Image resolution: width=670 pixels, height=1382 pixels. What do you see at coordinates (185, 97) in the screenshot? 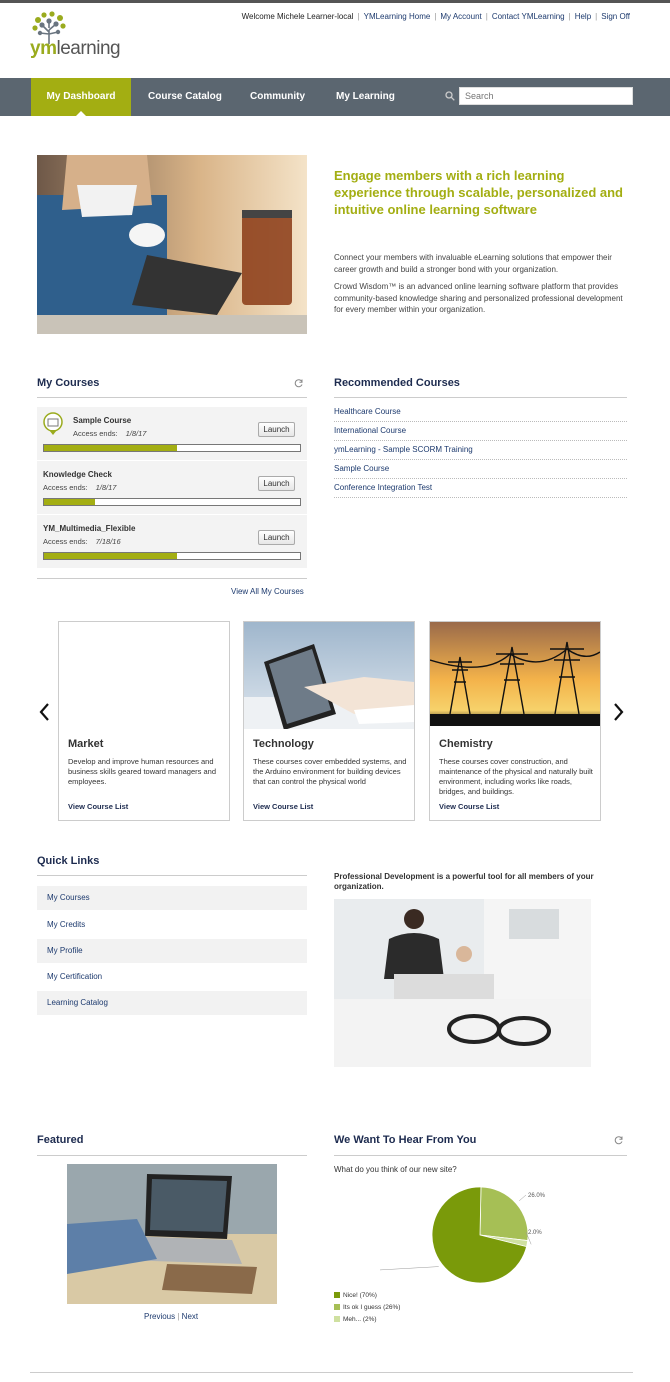
I see `nav-course-catalog: Course Catalog` at bounding box center [185, 97].